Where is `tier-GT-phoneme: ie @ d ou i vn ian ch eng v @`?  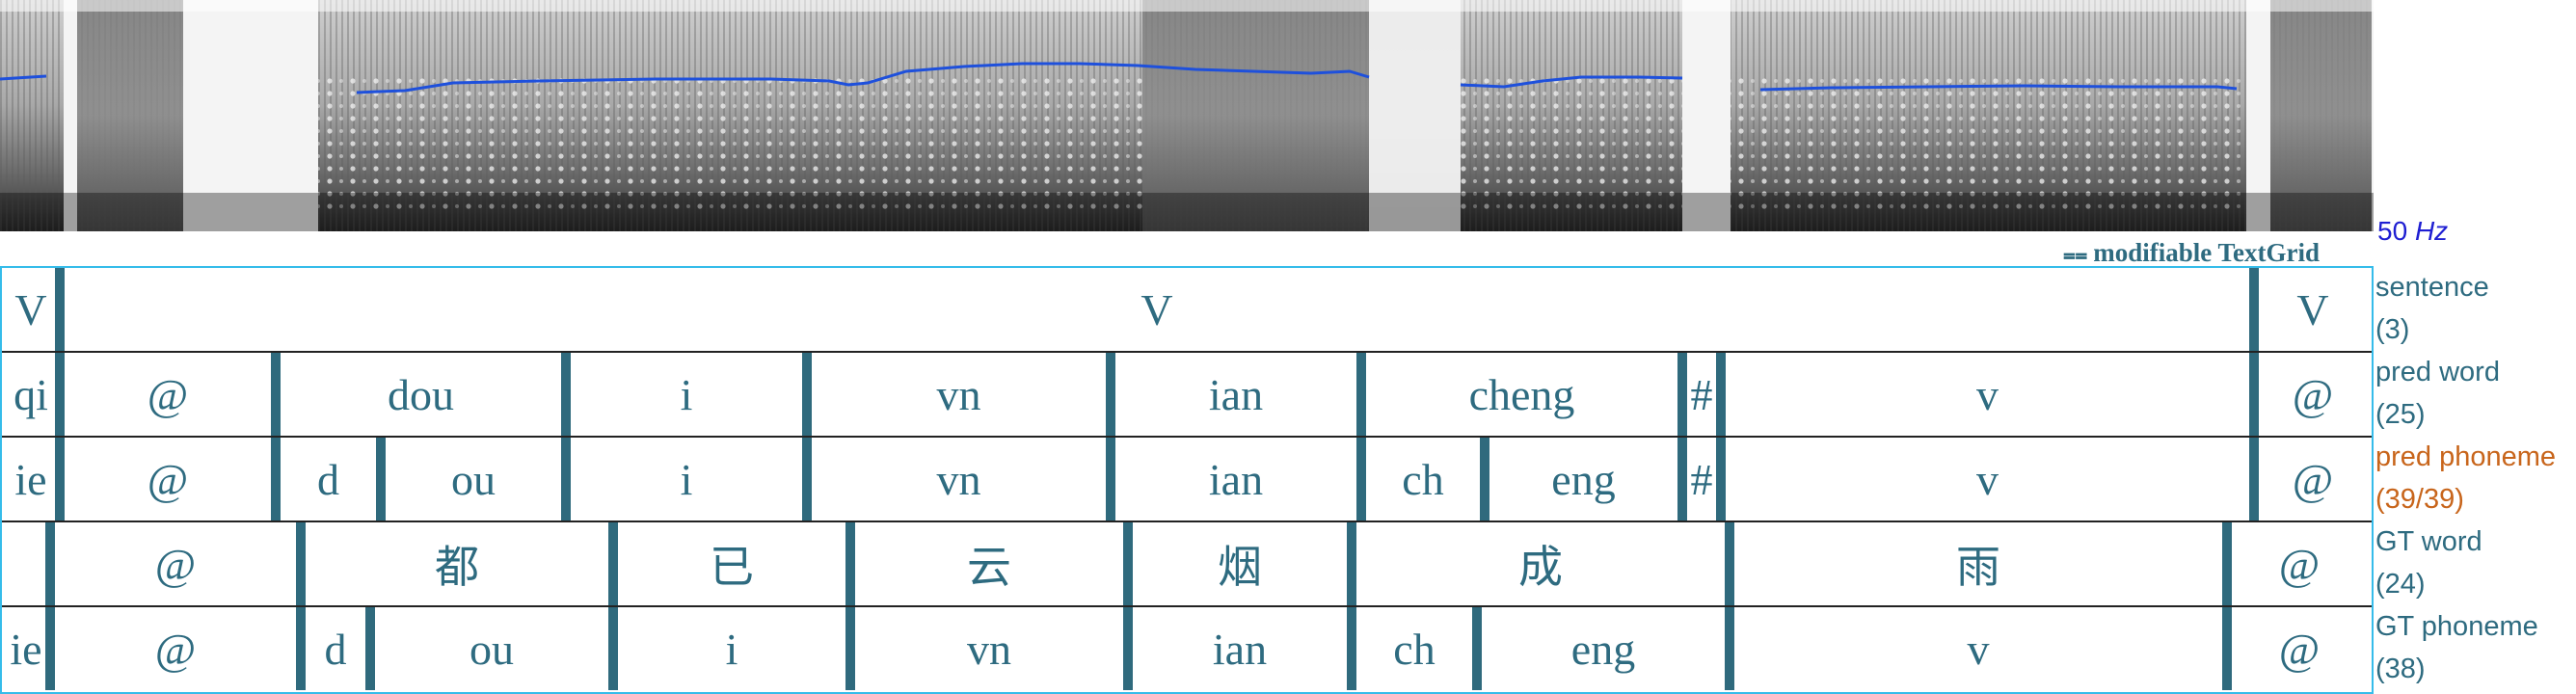
tier-GT-phoneme: ie @ d ou i vn ian ch eng v @ is located at coordinates (1187, 648).